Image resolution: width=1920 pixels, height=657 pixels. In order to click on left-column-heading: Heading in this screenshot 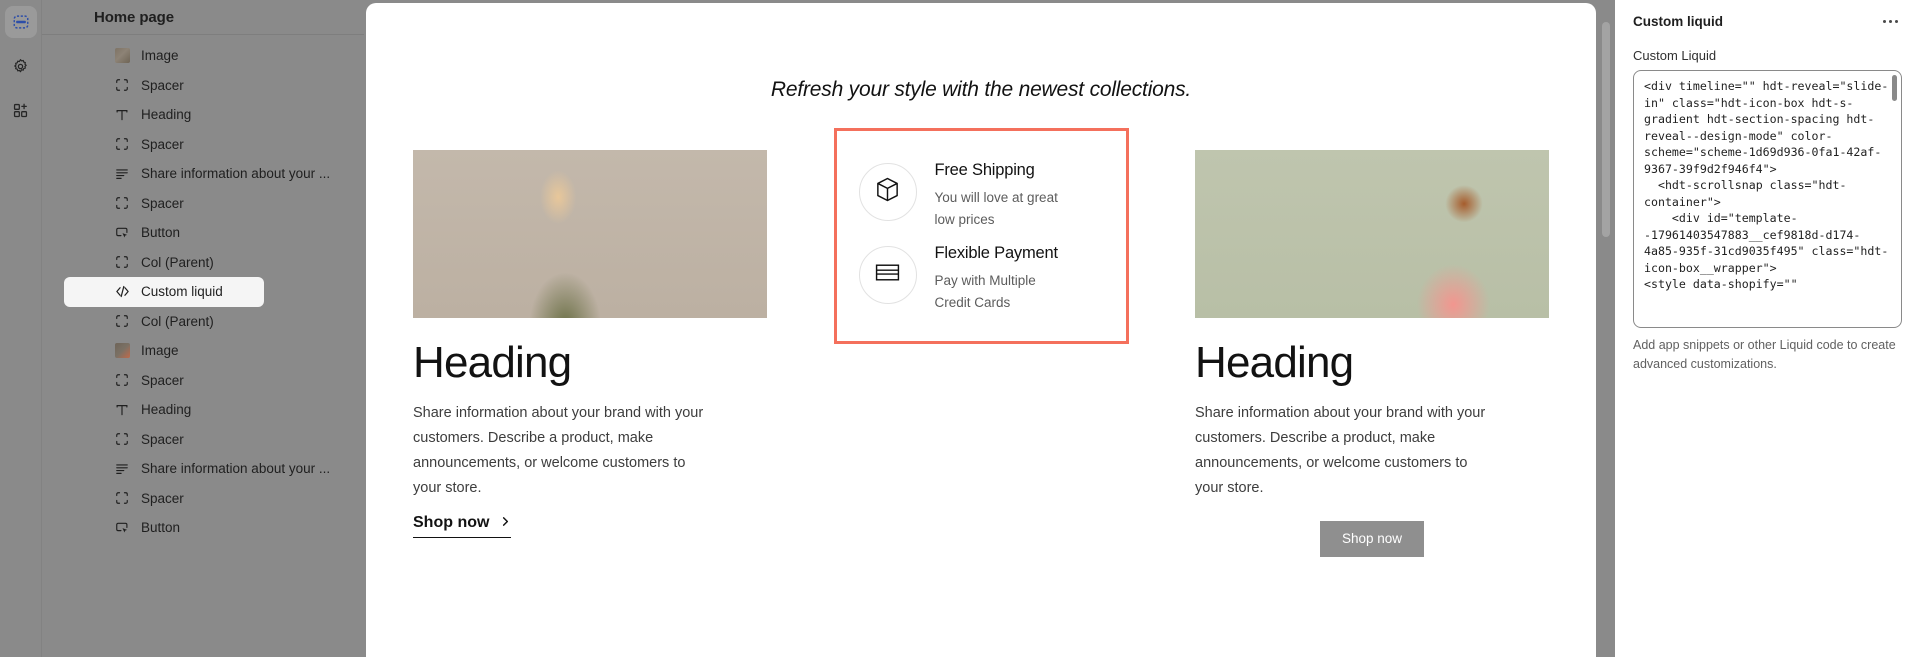, I will do `click(492, 362)`.